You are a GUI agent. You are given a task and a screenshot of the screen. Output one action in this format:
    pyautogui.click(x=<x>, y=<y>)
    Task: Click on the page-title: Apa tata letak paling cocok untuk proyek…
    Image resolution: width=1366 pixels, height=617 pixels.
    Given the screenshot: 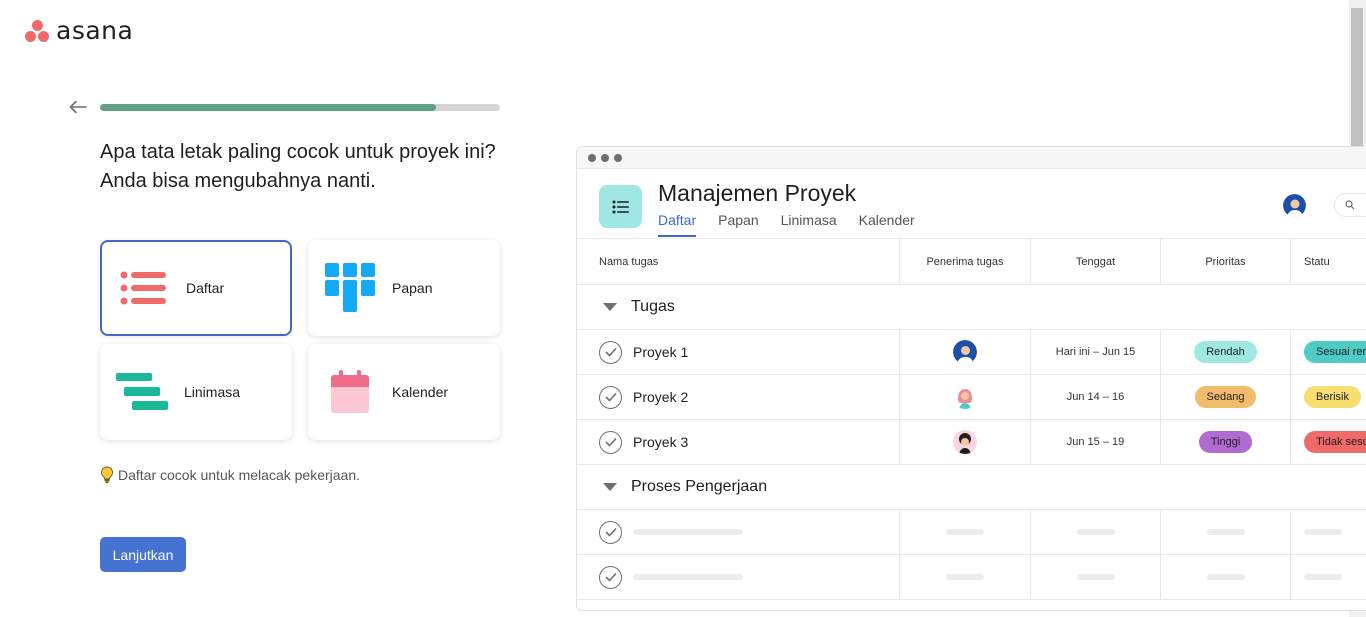 What is the action you would take?
    pyautogui.click(x=298, y=166)
    